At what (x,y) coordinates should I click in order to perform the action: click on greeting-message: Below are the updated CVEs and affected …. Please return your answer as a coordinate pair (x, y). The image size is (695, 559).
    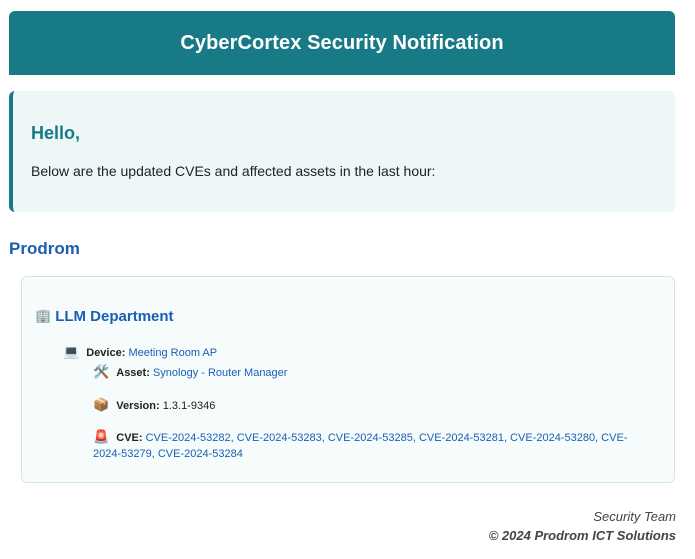
    Looking at the image, I should click on (233, 171).